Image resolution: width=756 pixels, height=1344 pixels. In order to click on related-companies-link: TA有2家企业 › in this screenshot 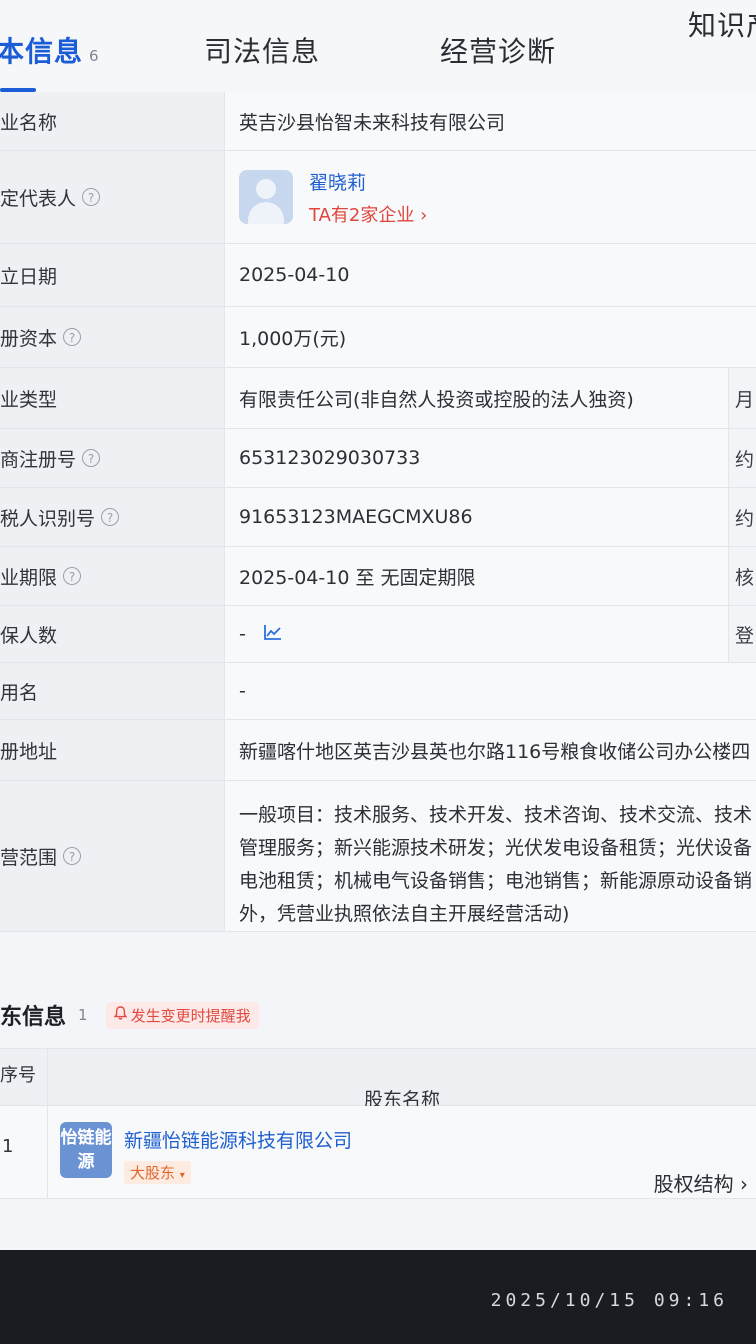, I will do `click(368, 214)`.